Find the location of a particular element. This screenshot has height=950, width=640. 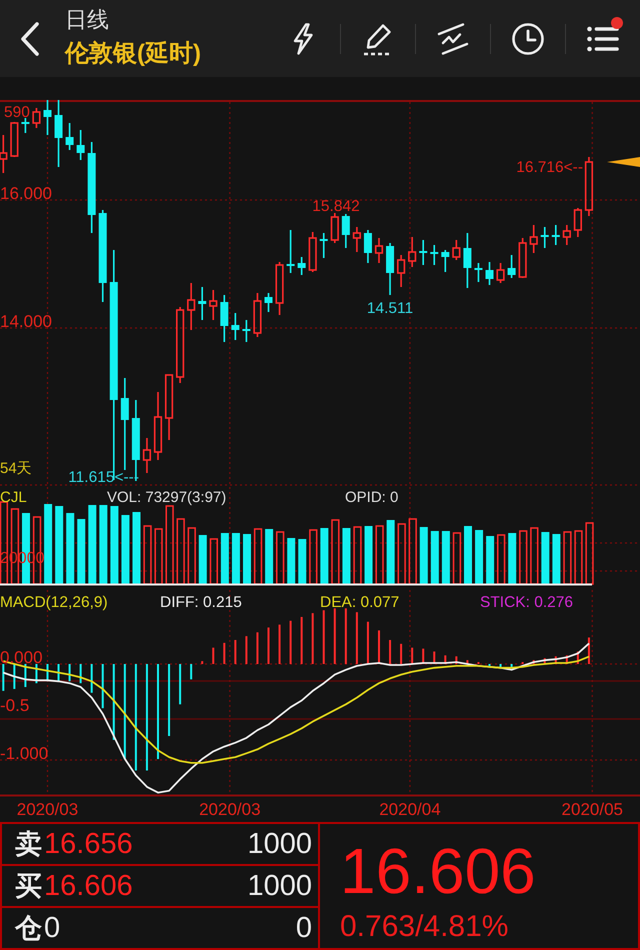

indicator-reading: STICK: 0.276 is located at coordinates (527, 602).